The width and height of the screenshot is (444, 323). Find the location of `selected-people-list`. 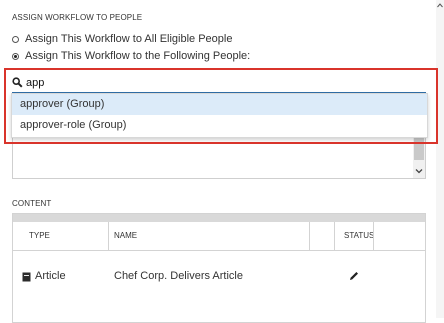

selected-people-list is located at coordinates (219, 157).